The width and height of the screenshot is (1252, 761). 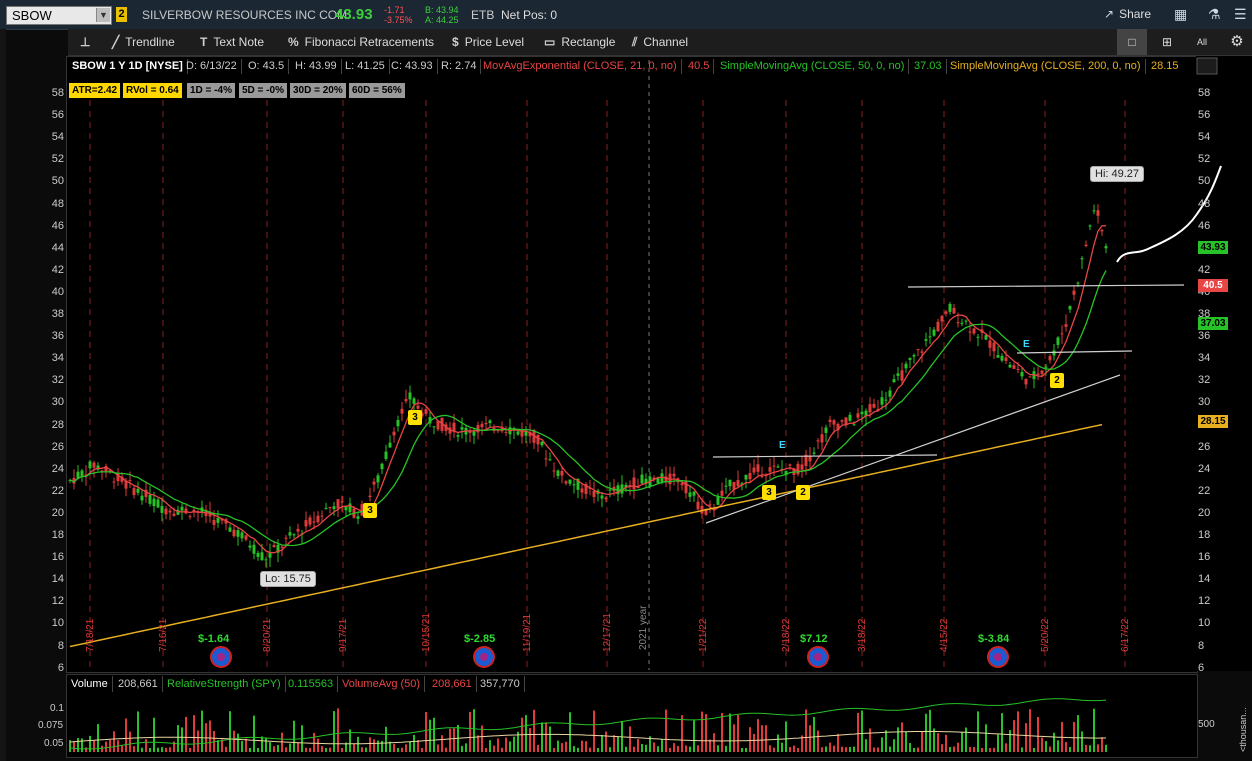 I want to click on d1-stat: 1D = -4%, so click(x=211, y=90).